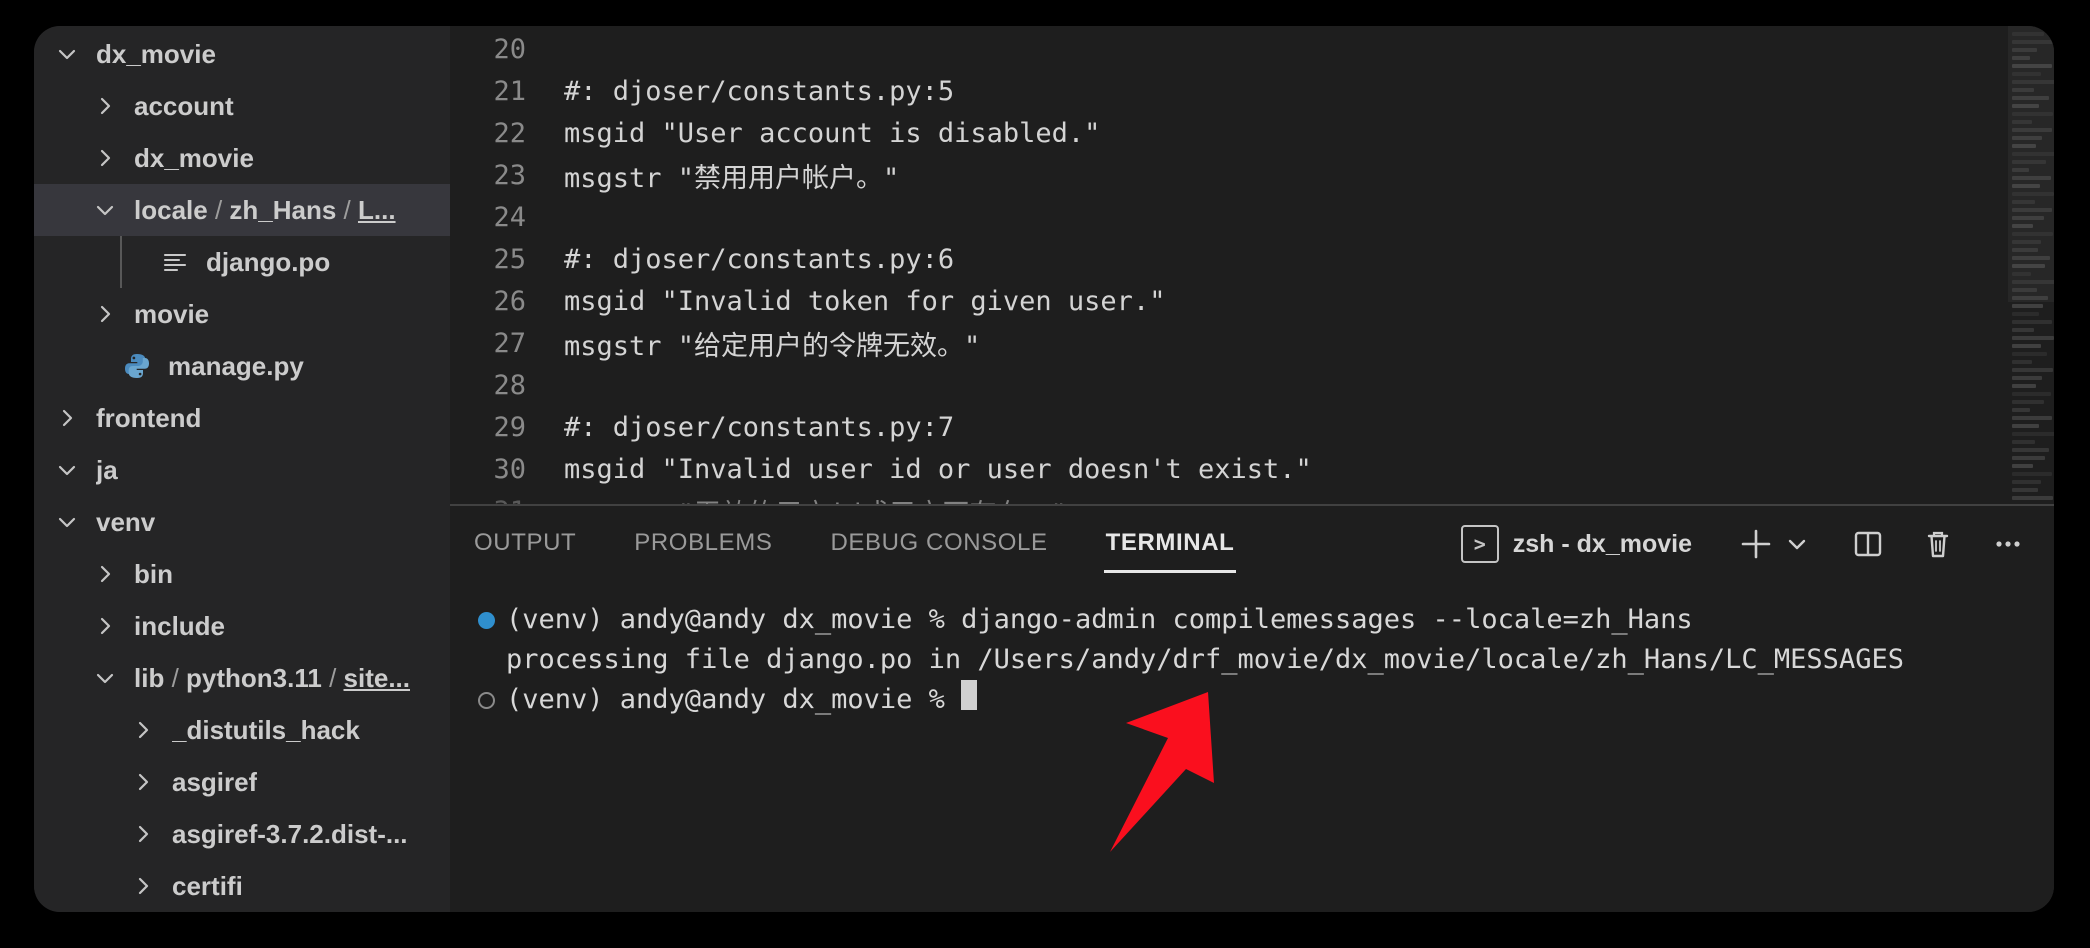 The height and width of the screenshot is (948, 2090). What do you see at coordinates (1229, 259) in the screenshot?
I see `code-line: 25 #: djoser/constants.py:6` at bounding box center [1229, 259].